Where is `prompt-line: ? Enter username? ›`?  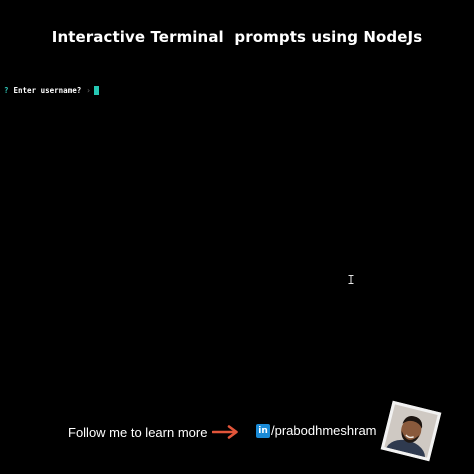 prompt-line: ? Enter username? › is located at coordinates (51, 90).